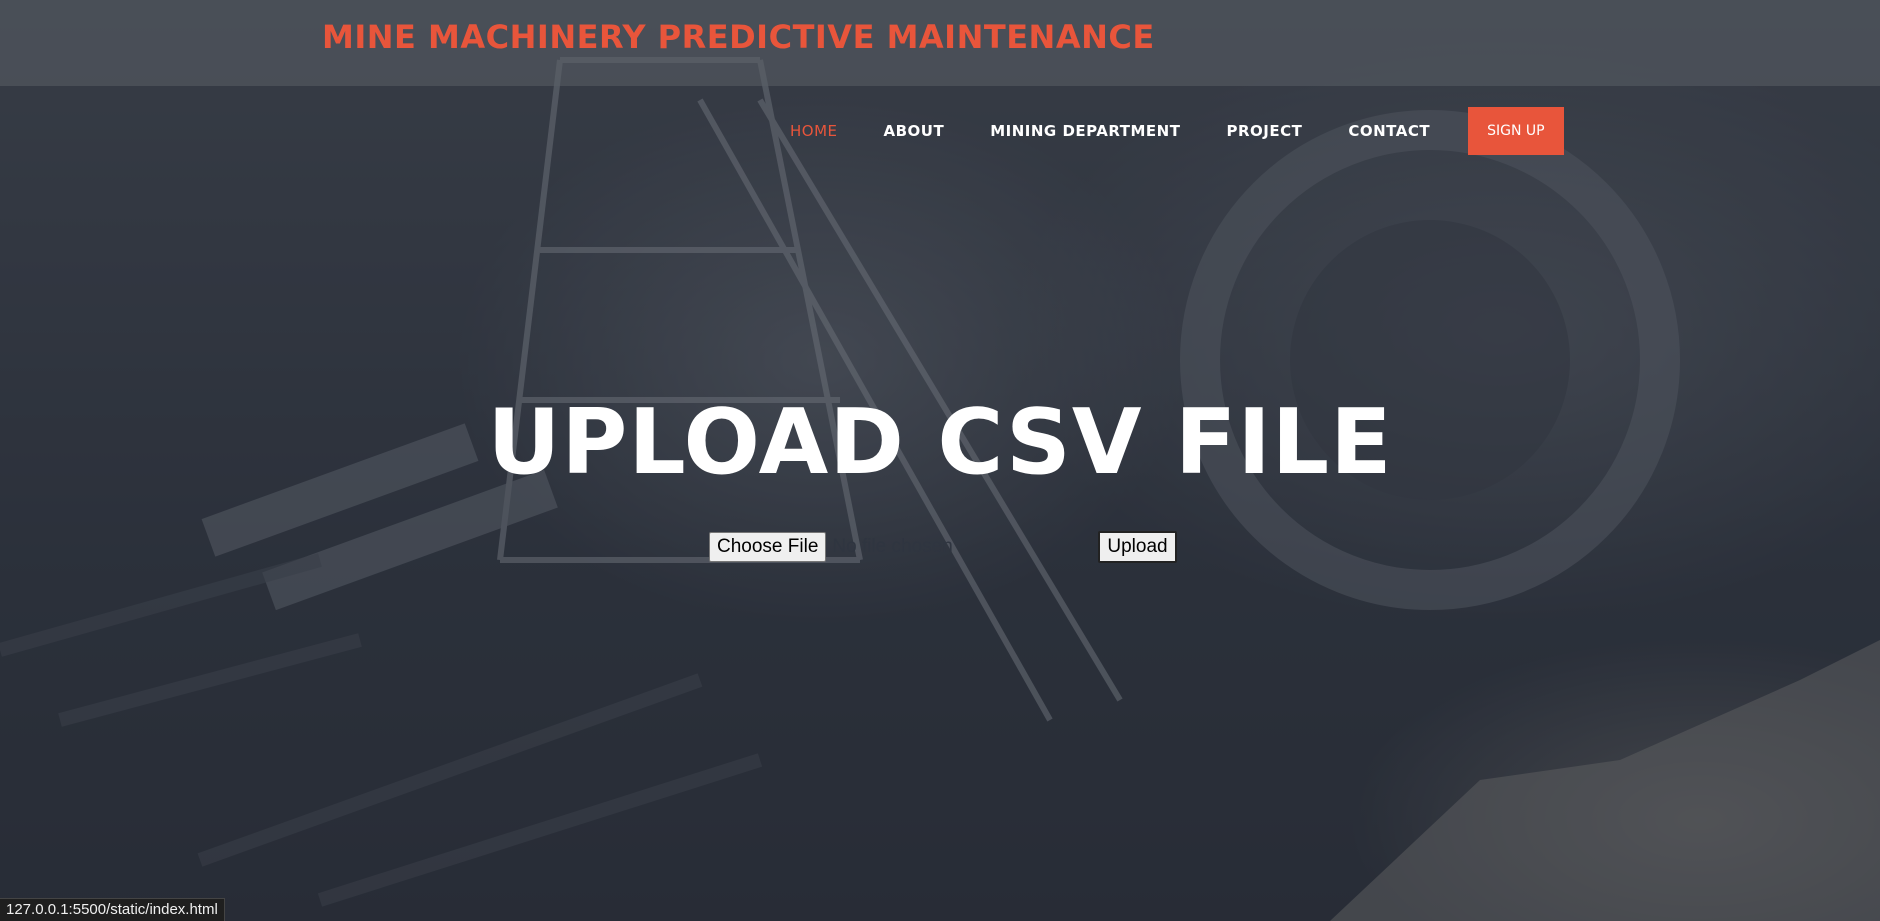 Image resolution: width=1880 pixels, height=921 pixels. I want to click on browser-status-url: 127.0.0.1:5500/static/index.html, so click(112, 909).